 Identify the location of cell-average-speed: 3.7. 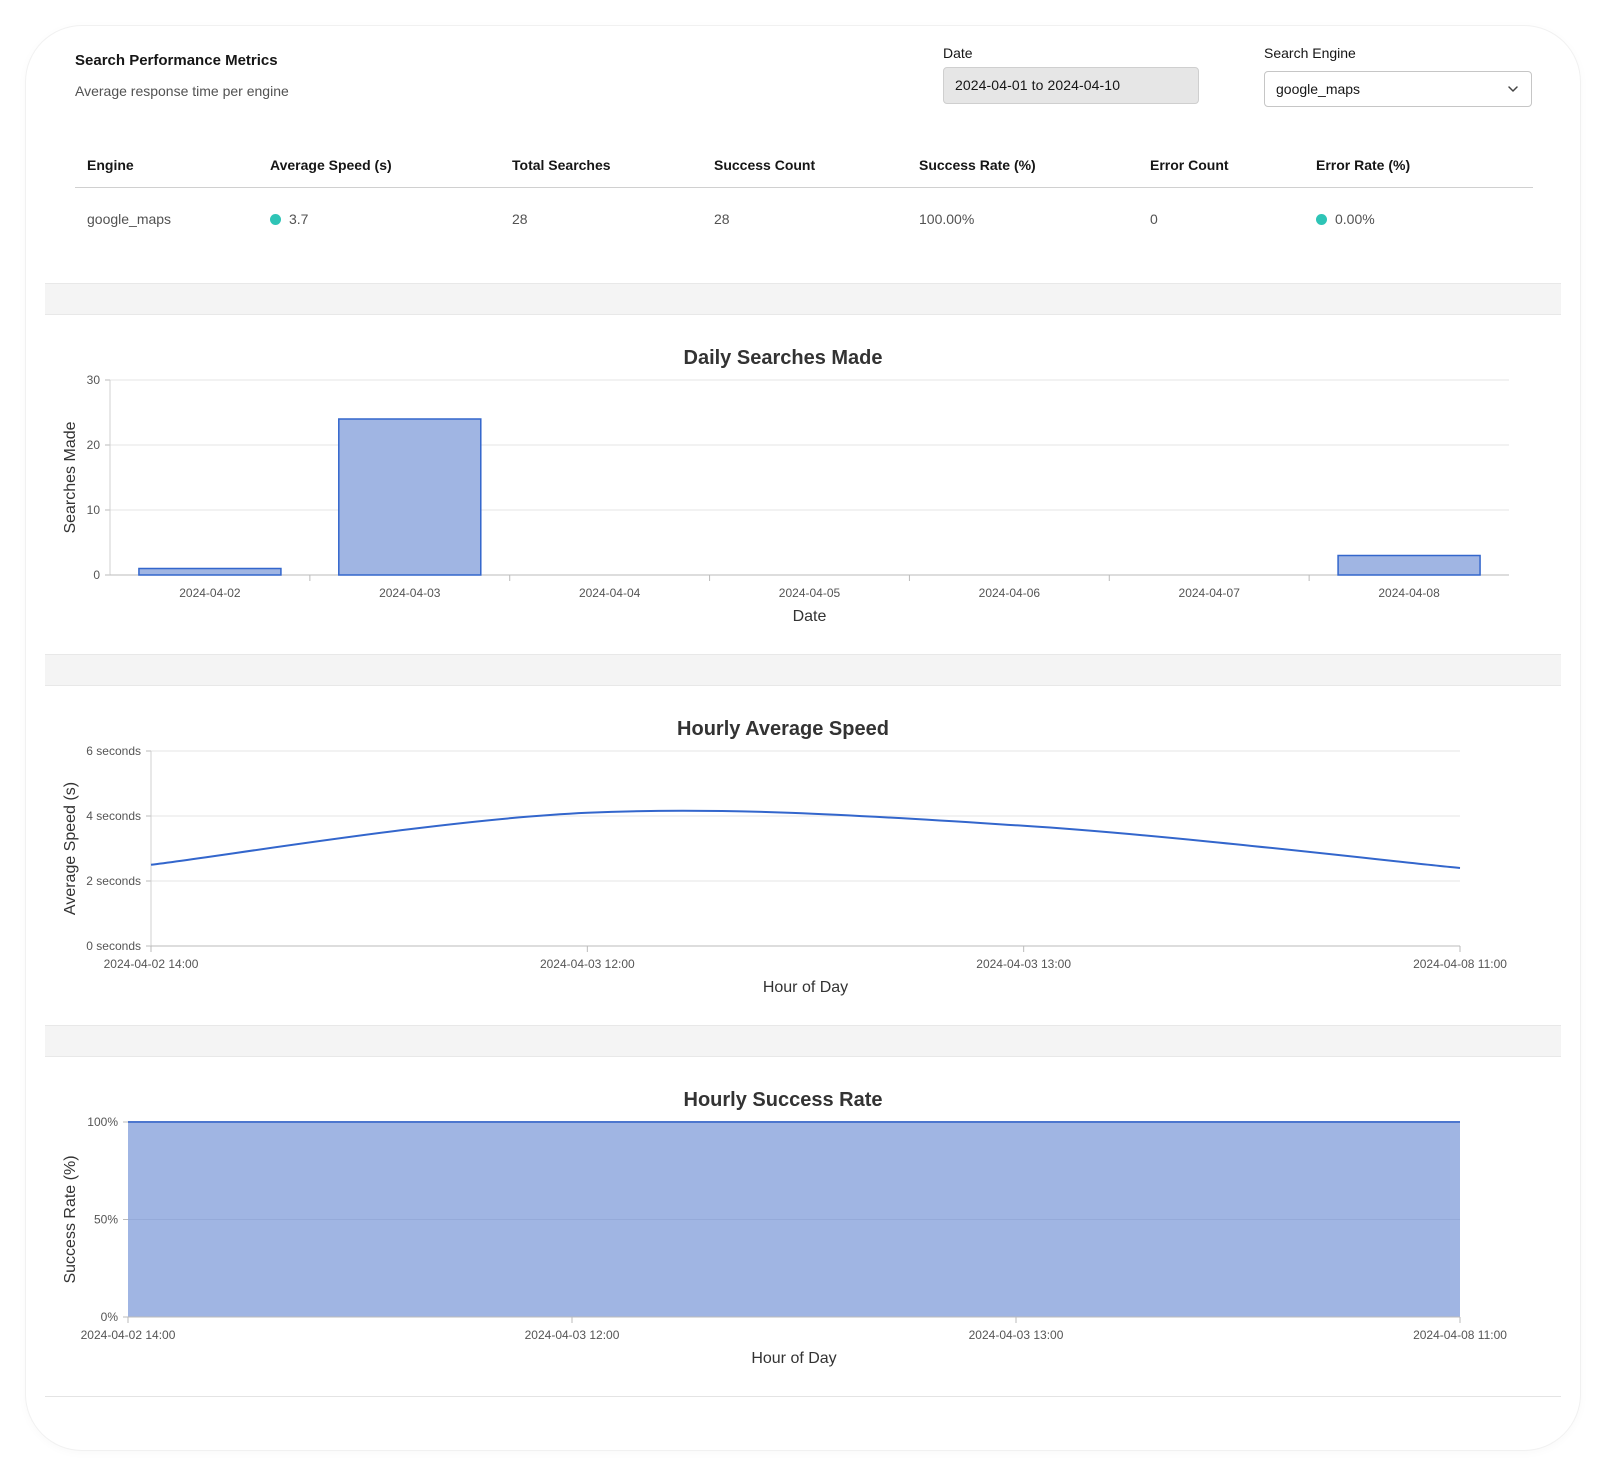
(379, 219).